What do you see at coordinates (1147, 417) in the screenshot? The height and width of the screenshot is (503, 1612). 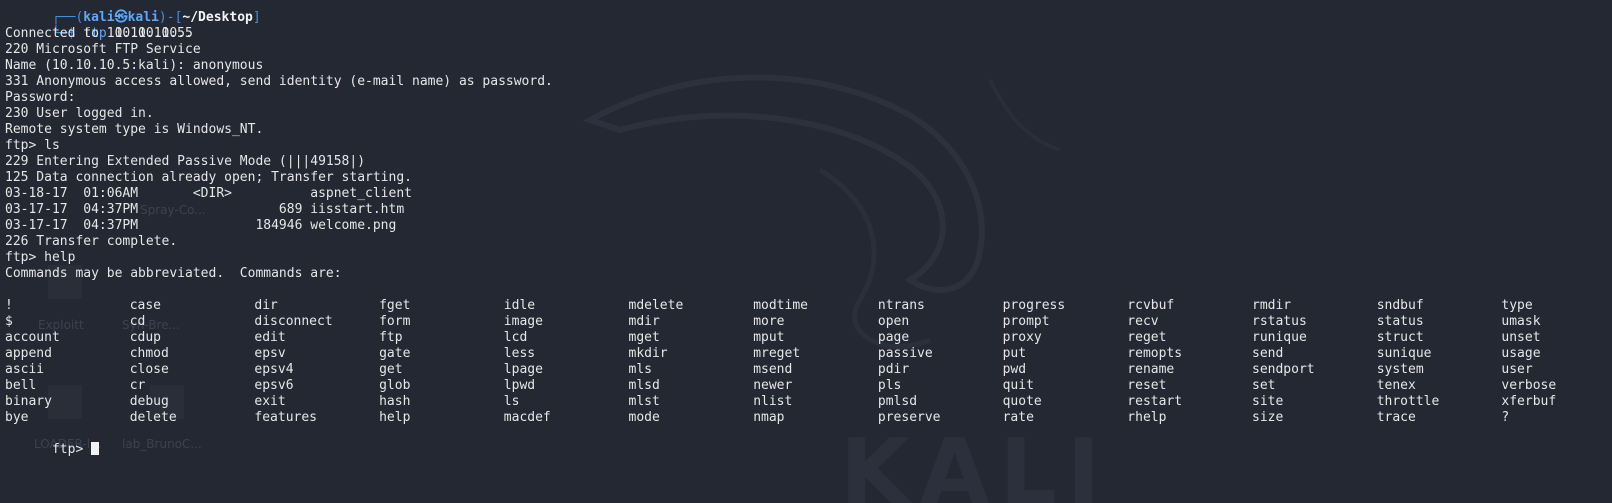 I see `help-command: rhelp` at bounding box center [1147, 417].